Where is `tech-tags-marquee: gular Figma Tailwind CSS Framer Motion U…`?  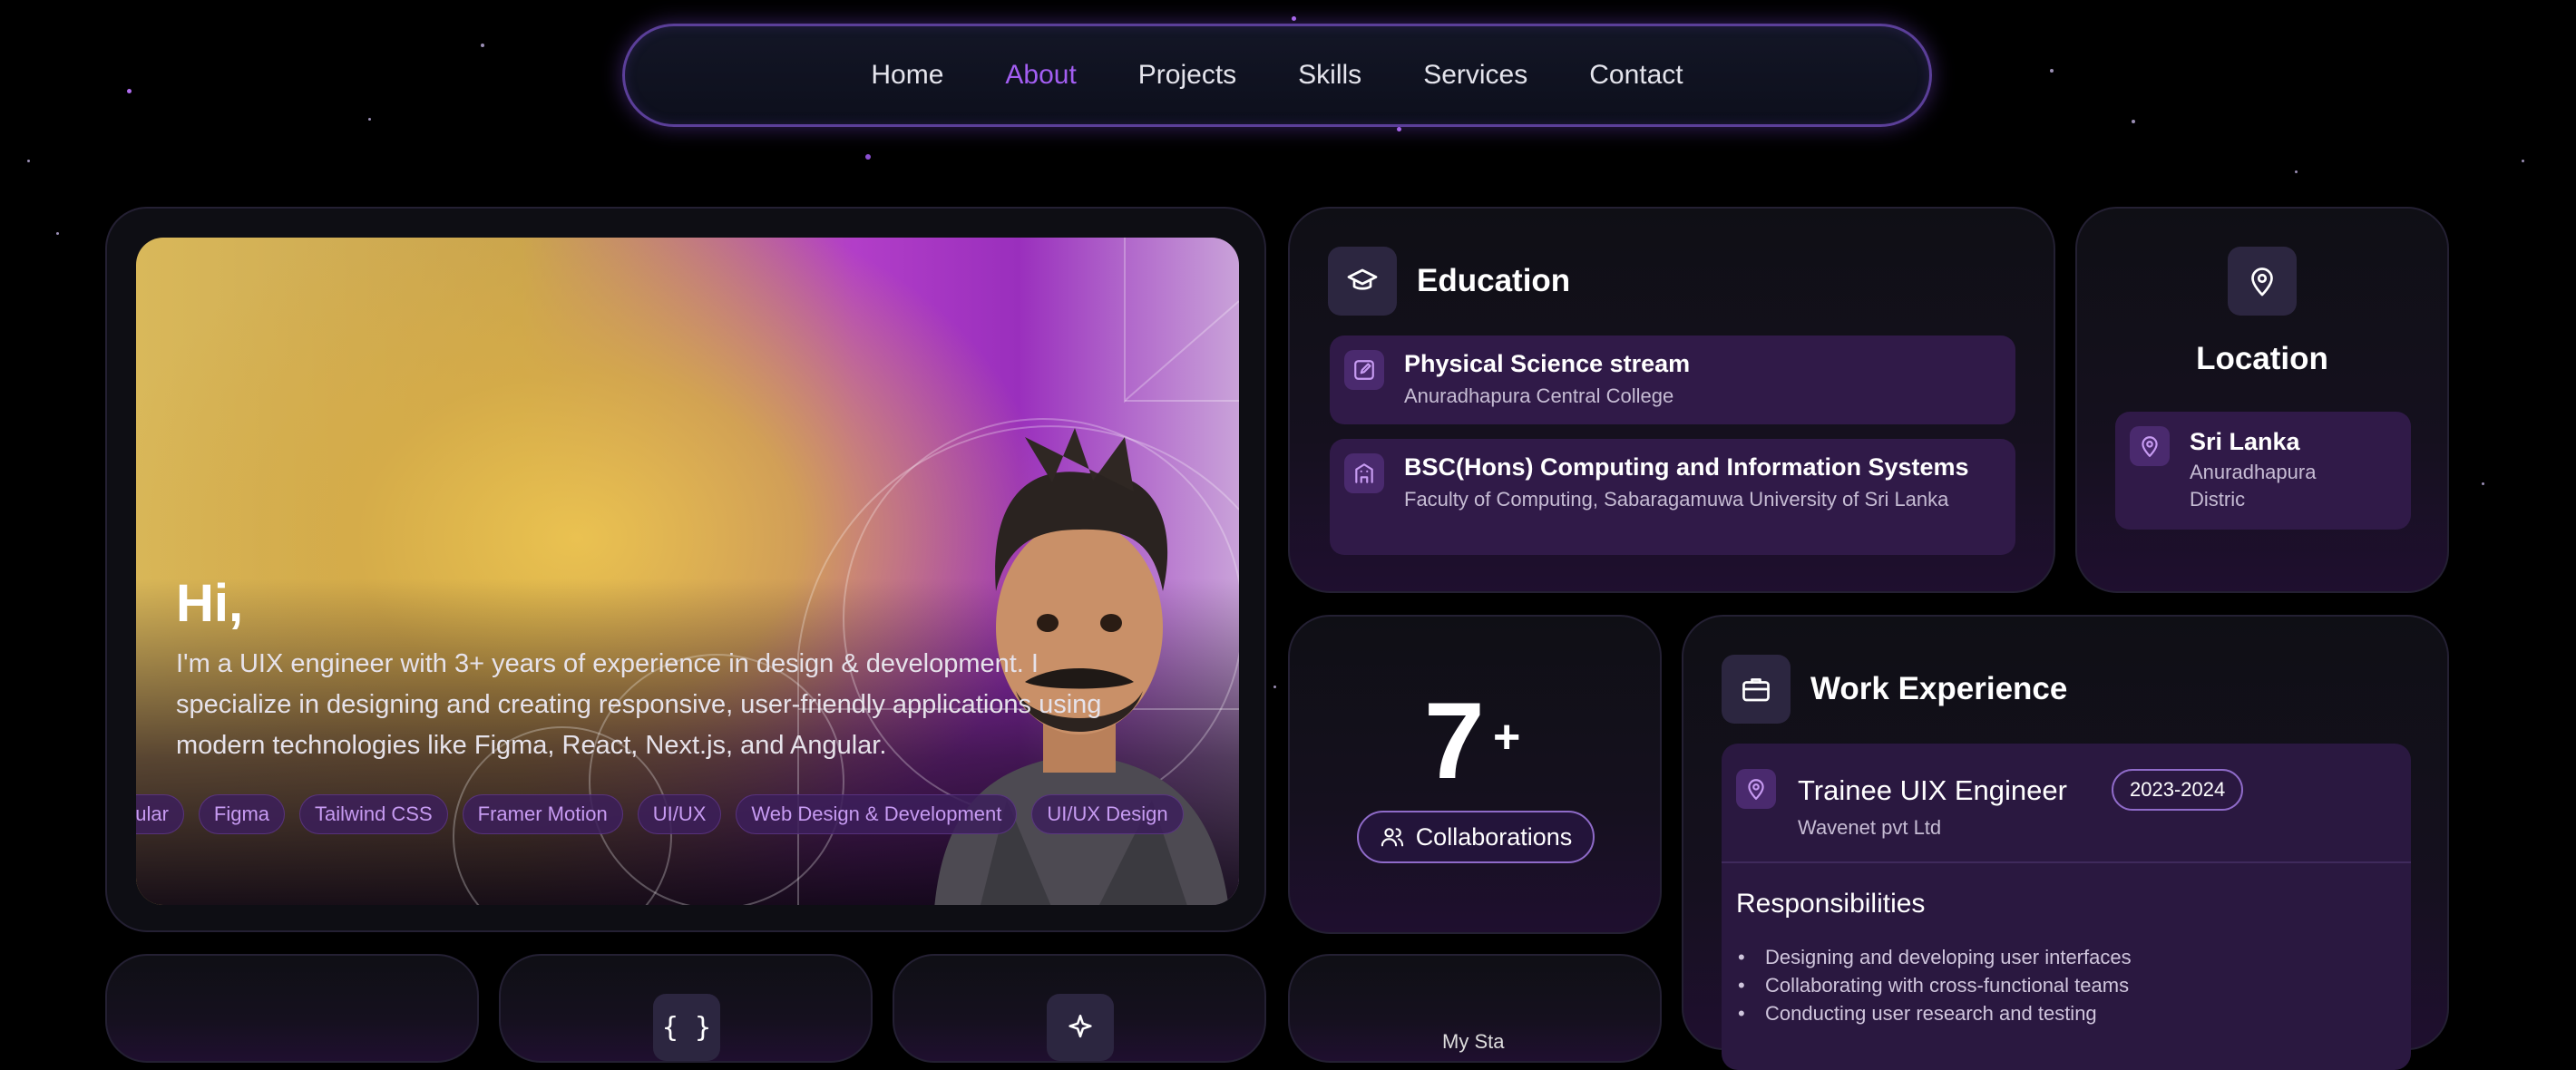
tech-tags-marquee: gular Figma Tailwind CSS Framer Motion U… is located at coordinates (660, 814).